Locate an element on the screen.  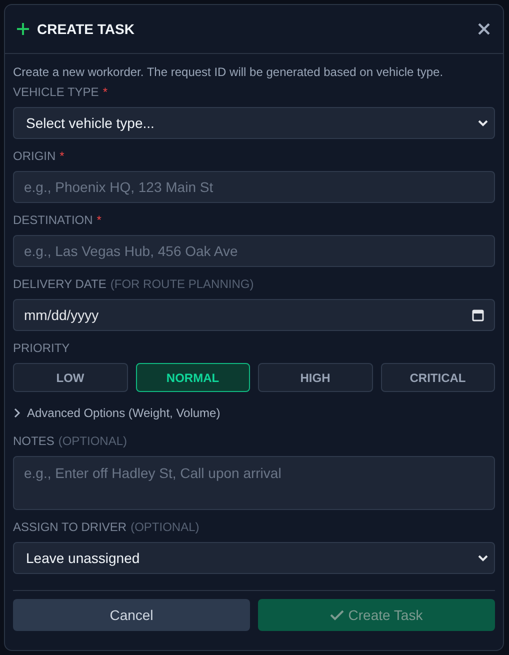
field-label: VEHICLE TYPE is located at coordinates (56, 92).